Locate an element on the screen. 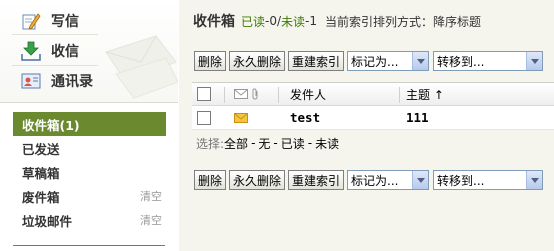  folder-drafts: 草稿箱 is located at coordinates (89, 172).